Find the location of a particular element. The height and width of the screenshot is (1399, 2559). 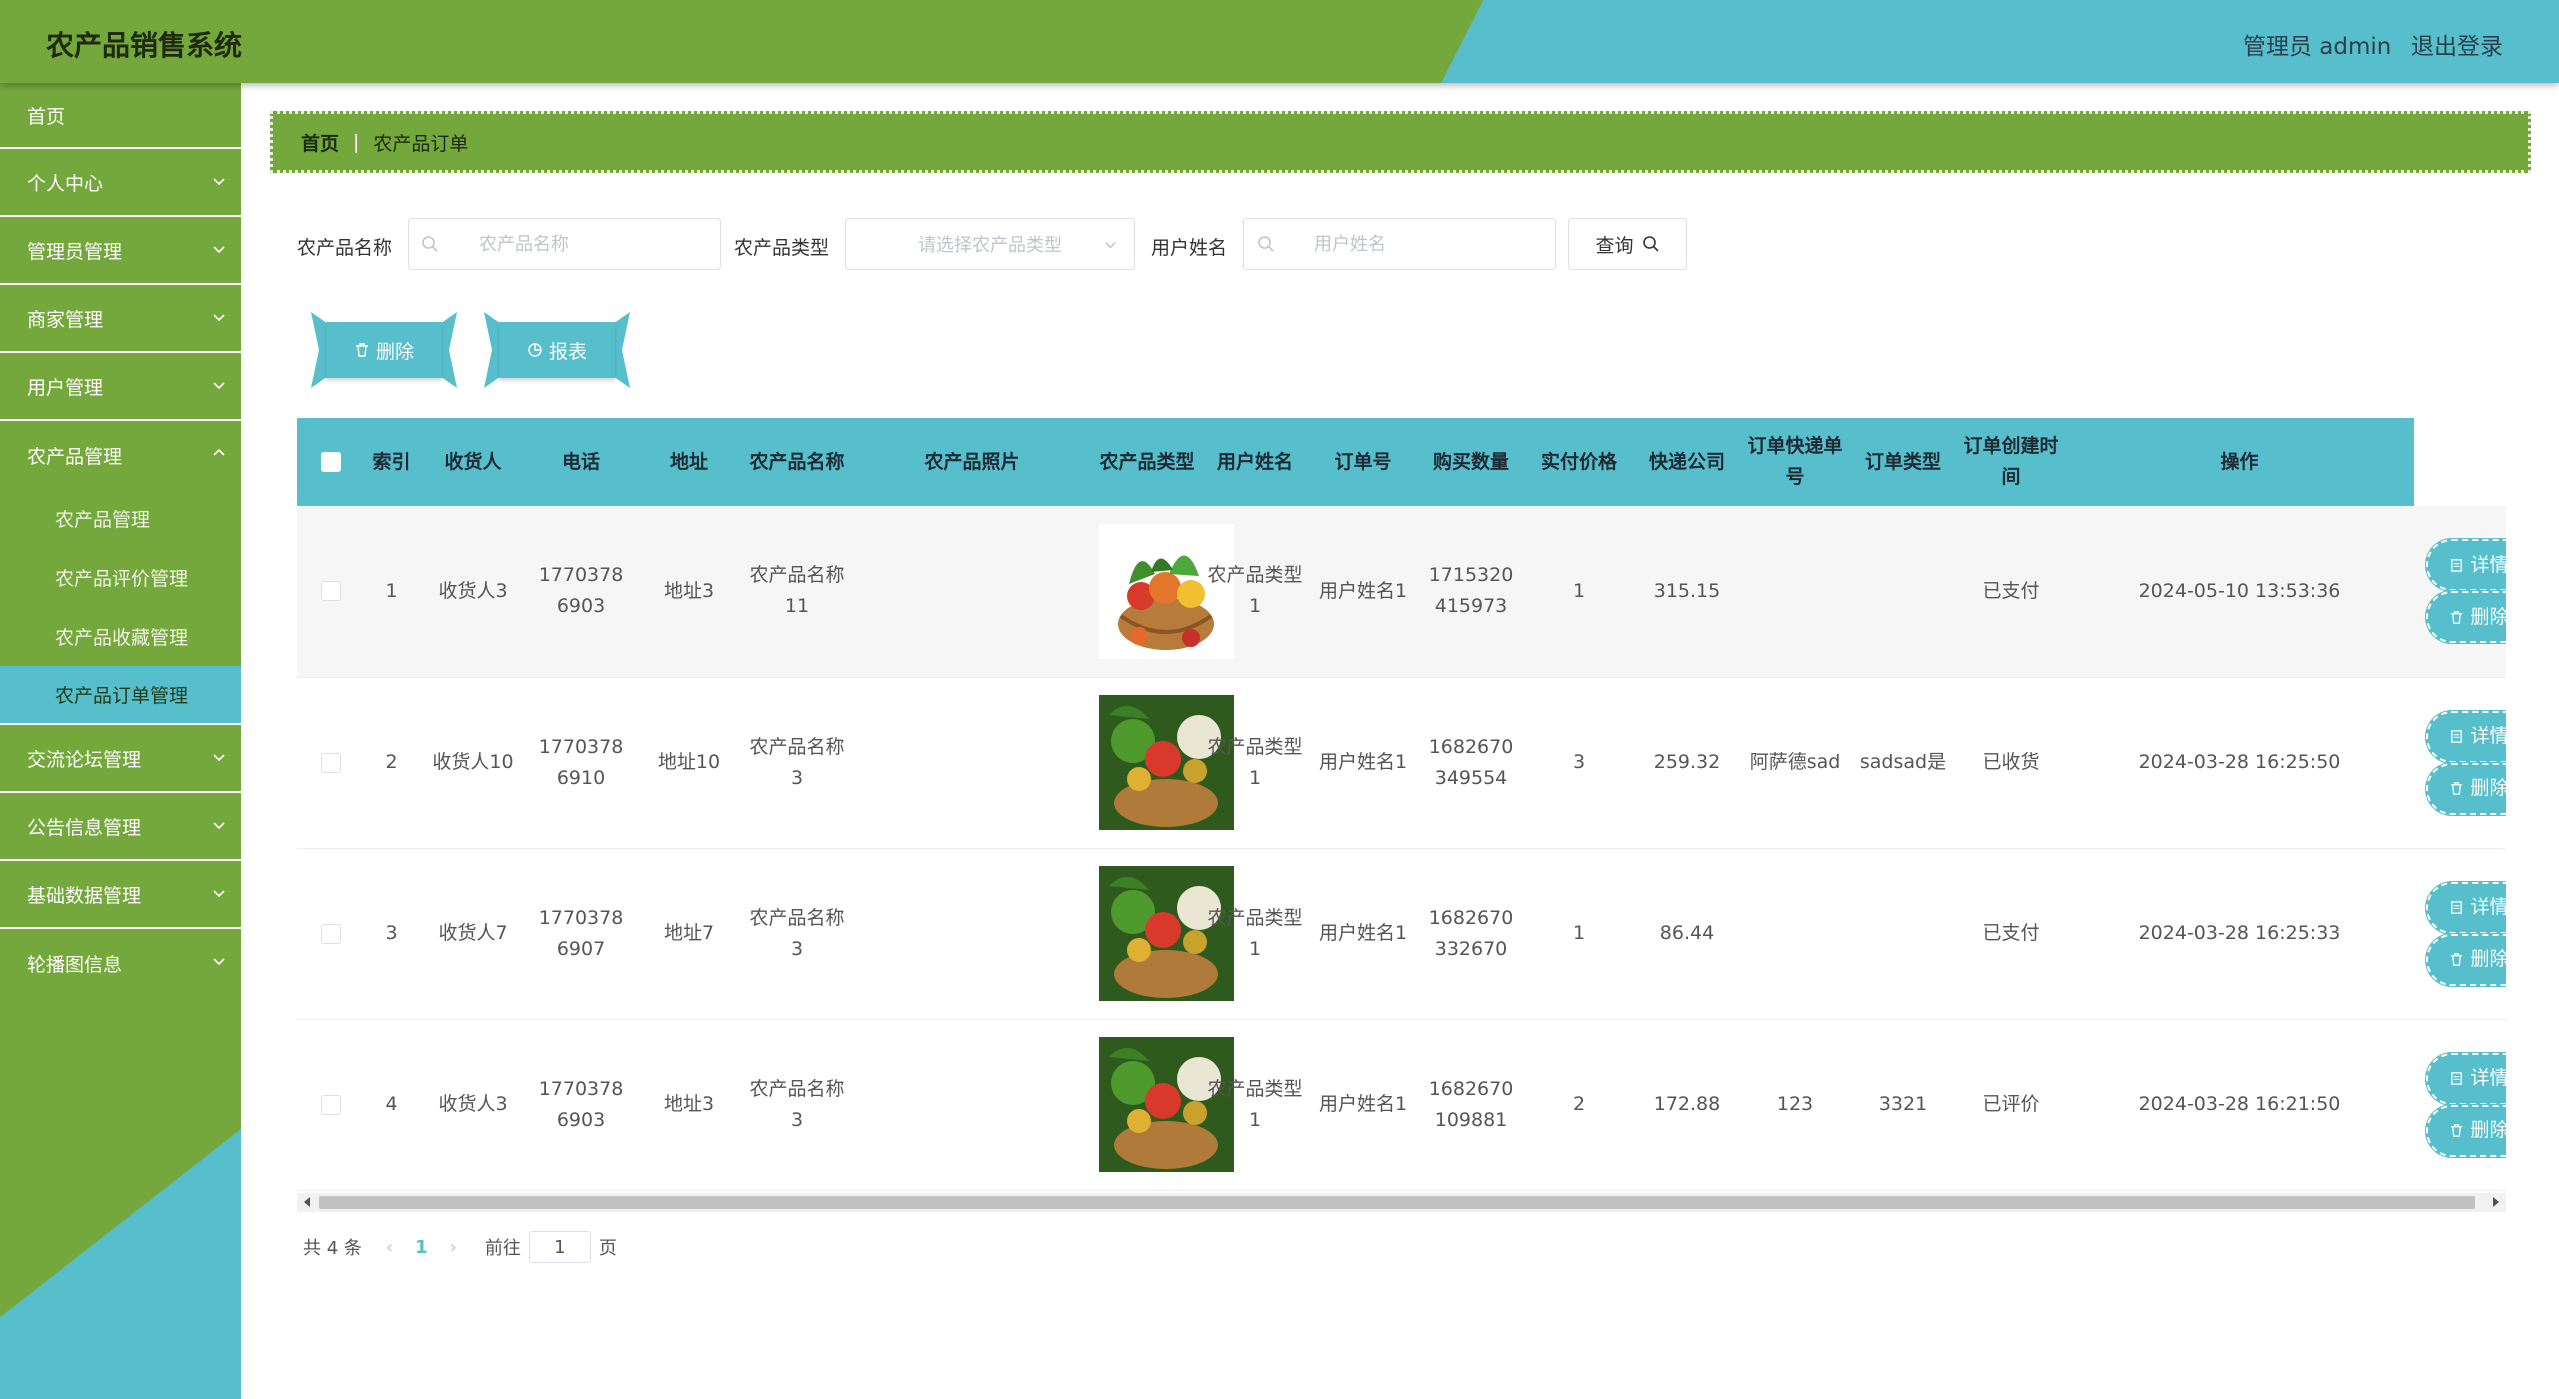

scroll-left-arrow-icon is located at coordinates (307, 1202).